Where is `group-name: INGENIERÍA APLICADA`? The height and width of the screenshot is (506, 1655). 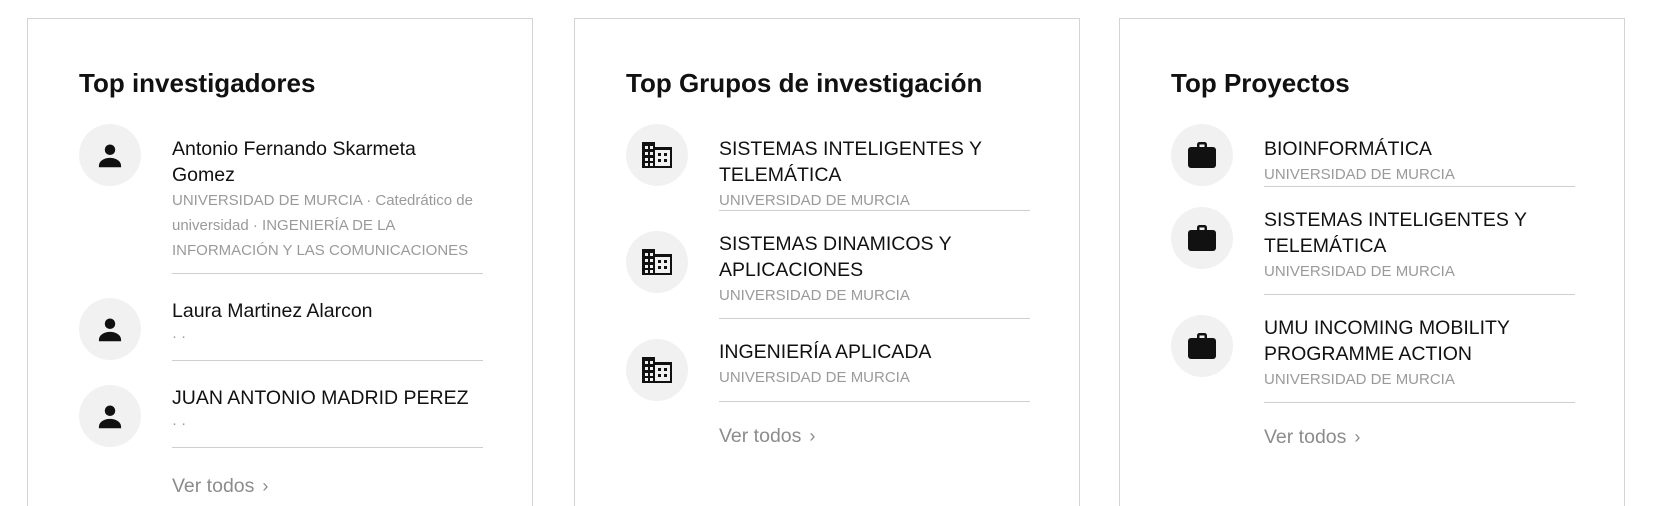 group-name: INGENIERÍA APLICADA is located at coordinates (874, 352).